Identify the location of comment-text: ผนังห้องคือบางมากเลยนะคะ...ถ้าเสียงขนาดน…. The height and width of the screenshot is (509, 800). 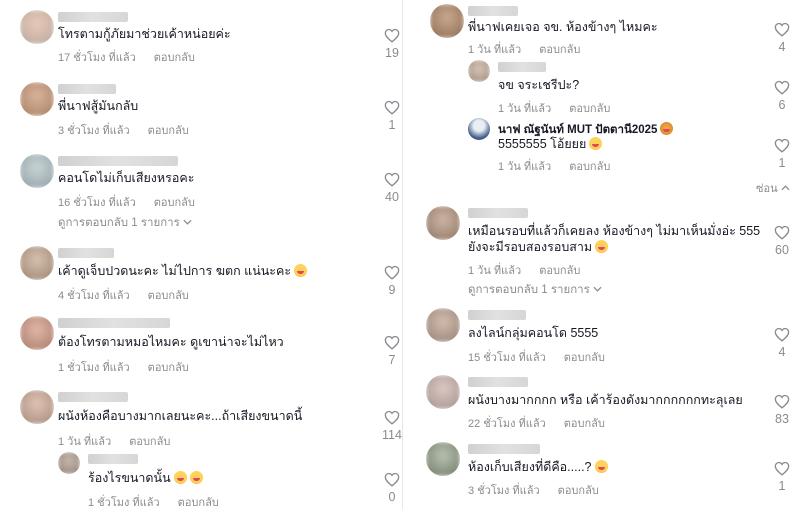
(180, 416).